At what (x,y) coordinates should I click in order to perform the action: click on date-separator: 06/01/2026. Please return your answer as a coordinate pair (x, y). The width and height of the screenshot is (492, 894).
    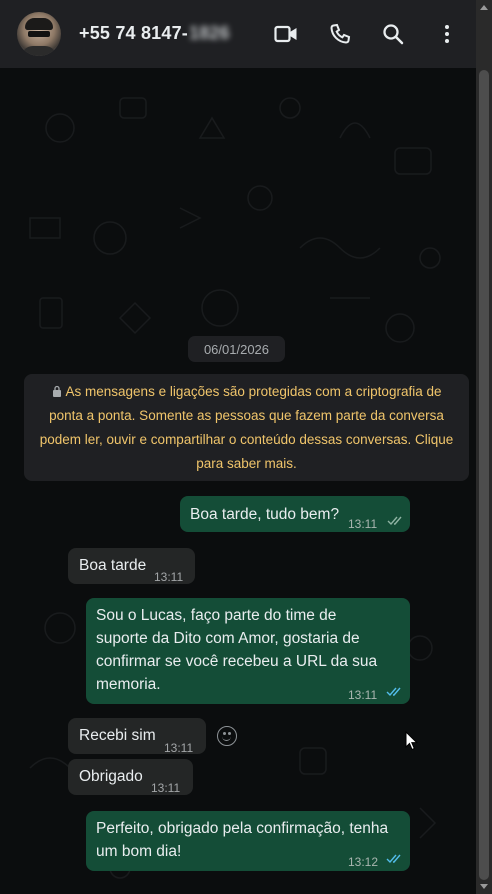
    Looking at the image, I should click on (236, 349).